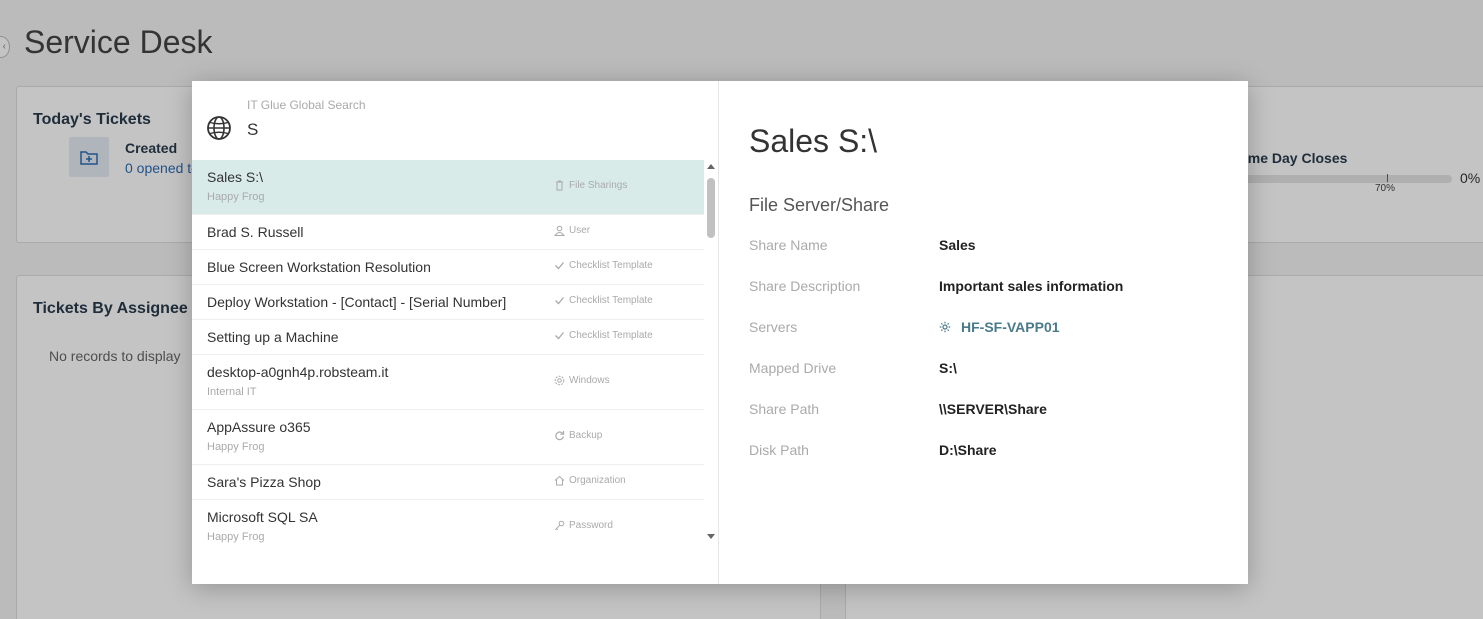 This screenshot has width=1483, height=619. I want to click on result-title: Sales S:\, so click(235, 177).